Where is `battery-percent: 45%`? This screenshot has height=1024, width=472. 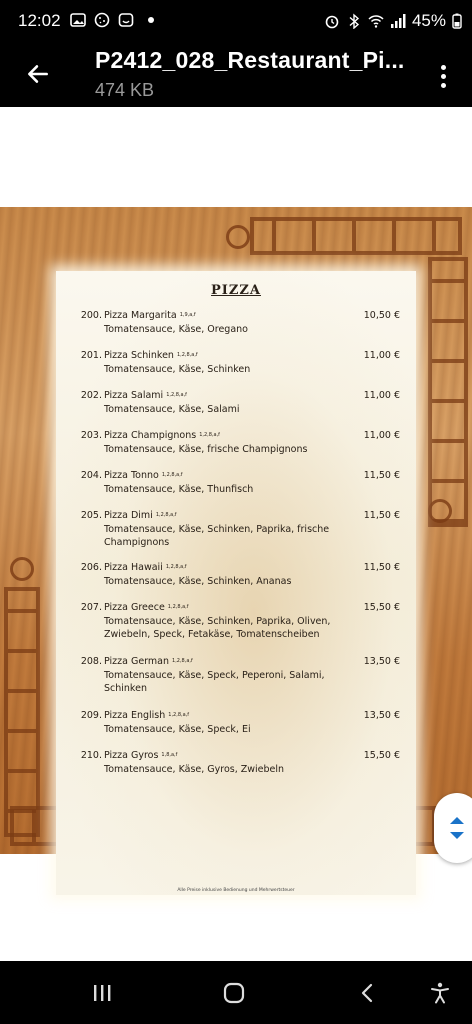
battery-percent: 45% is located at coordinates (428, 20).